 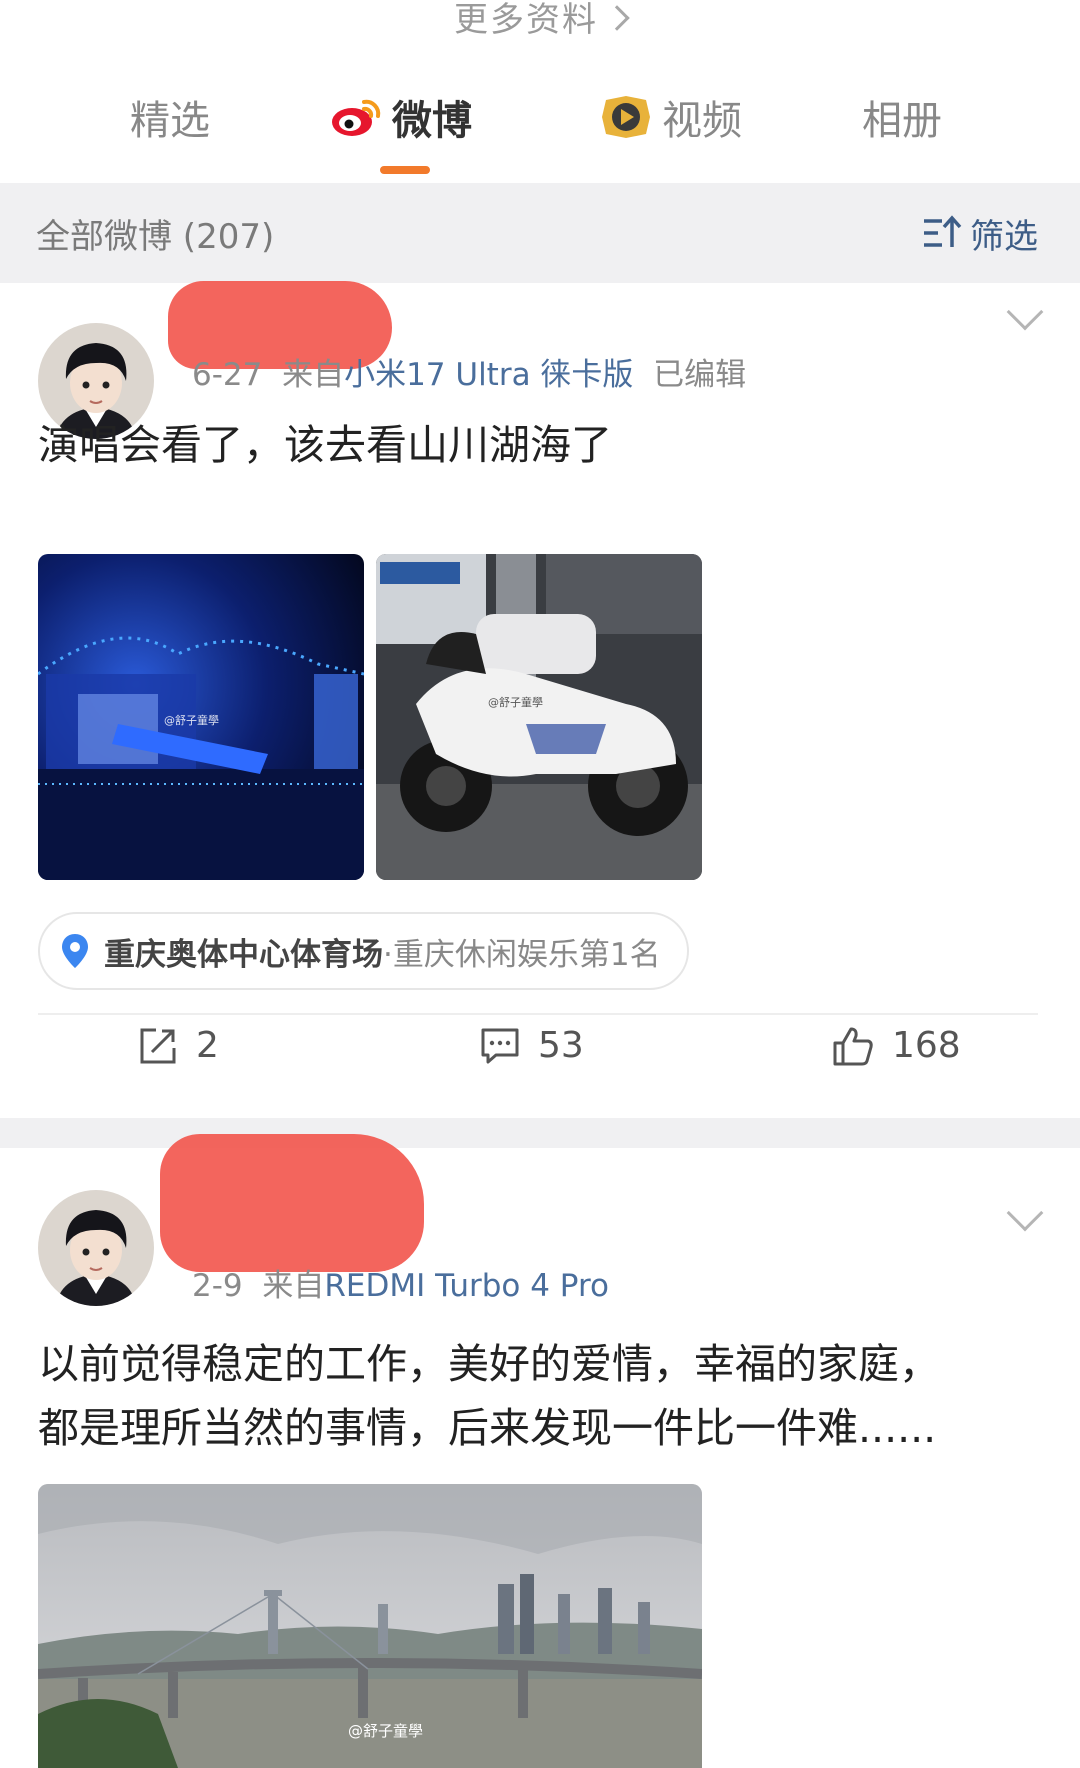 I want to click on post-text: 演唱会看了，该去看山川湖海了, so click(x=325, y=445).